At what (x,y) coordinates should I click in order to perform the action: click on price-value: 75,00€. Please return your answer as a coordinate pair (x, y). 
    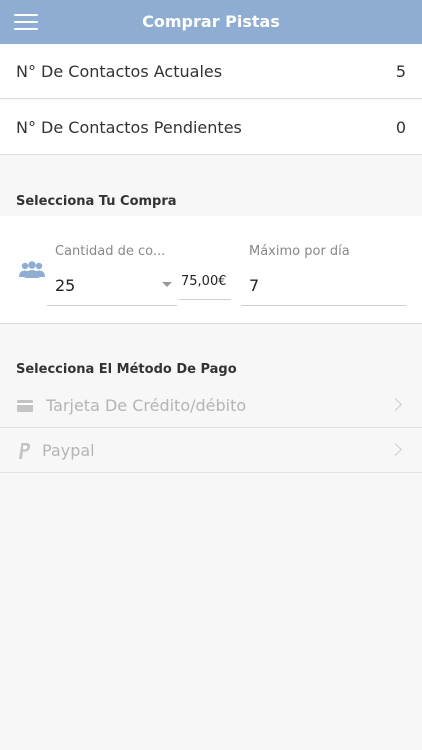
    Looking at the image, I should click on (204, 281).